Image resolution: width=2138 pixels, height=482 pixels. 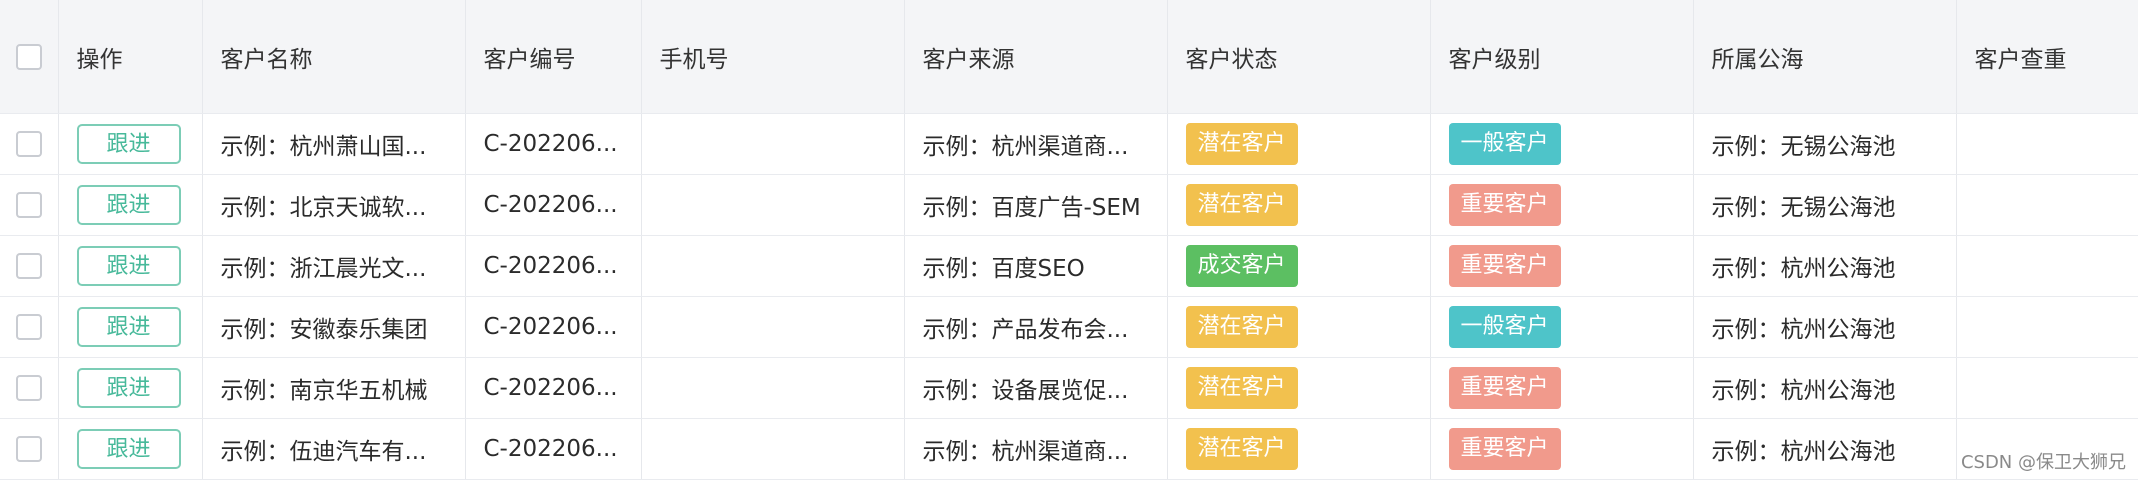 What do you see at coordinates (1241, 266) in the screenshot?
I see `status-badge: 成交客户` at bounding box center [1241, 266].